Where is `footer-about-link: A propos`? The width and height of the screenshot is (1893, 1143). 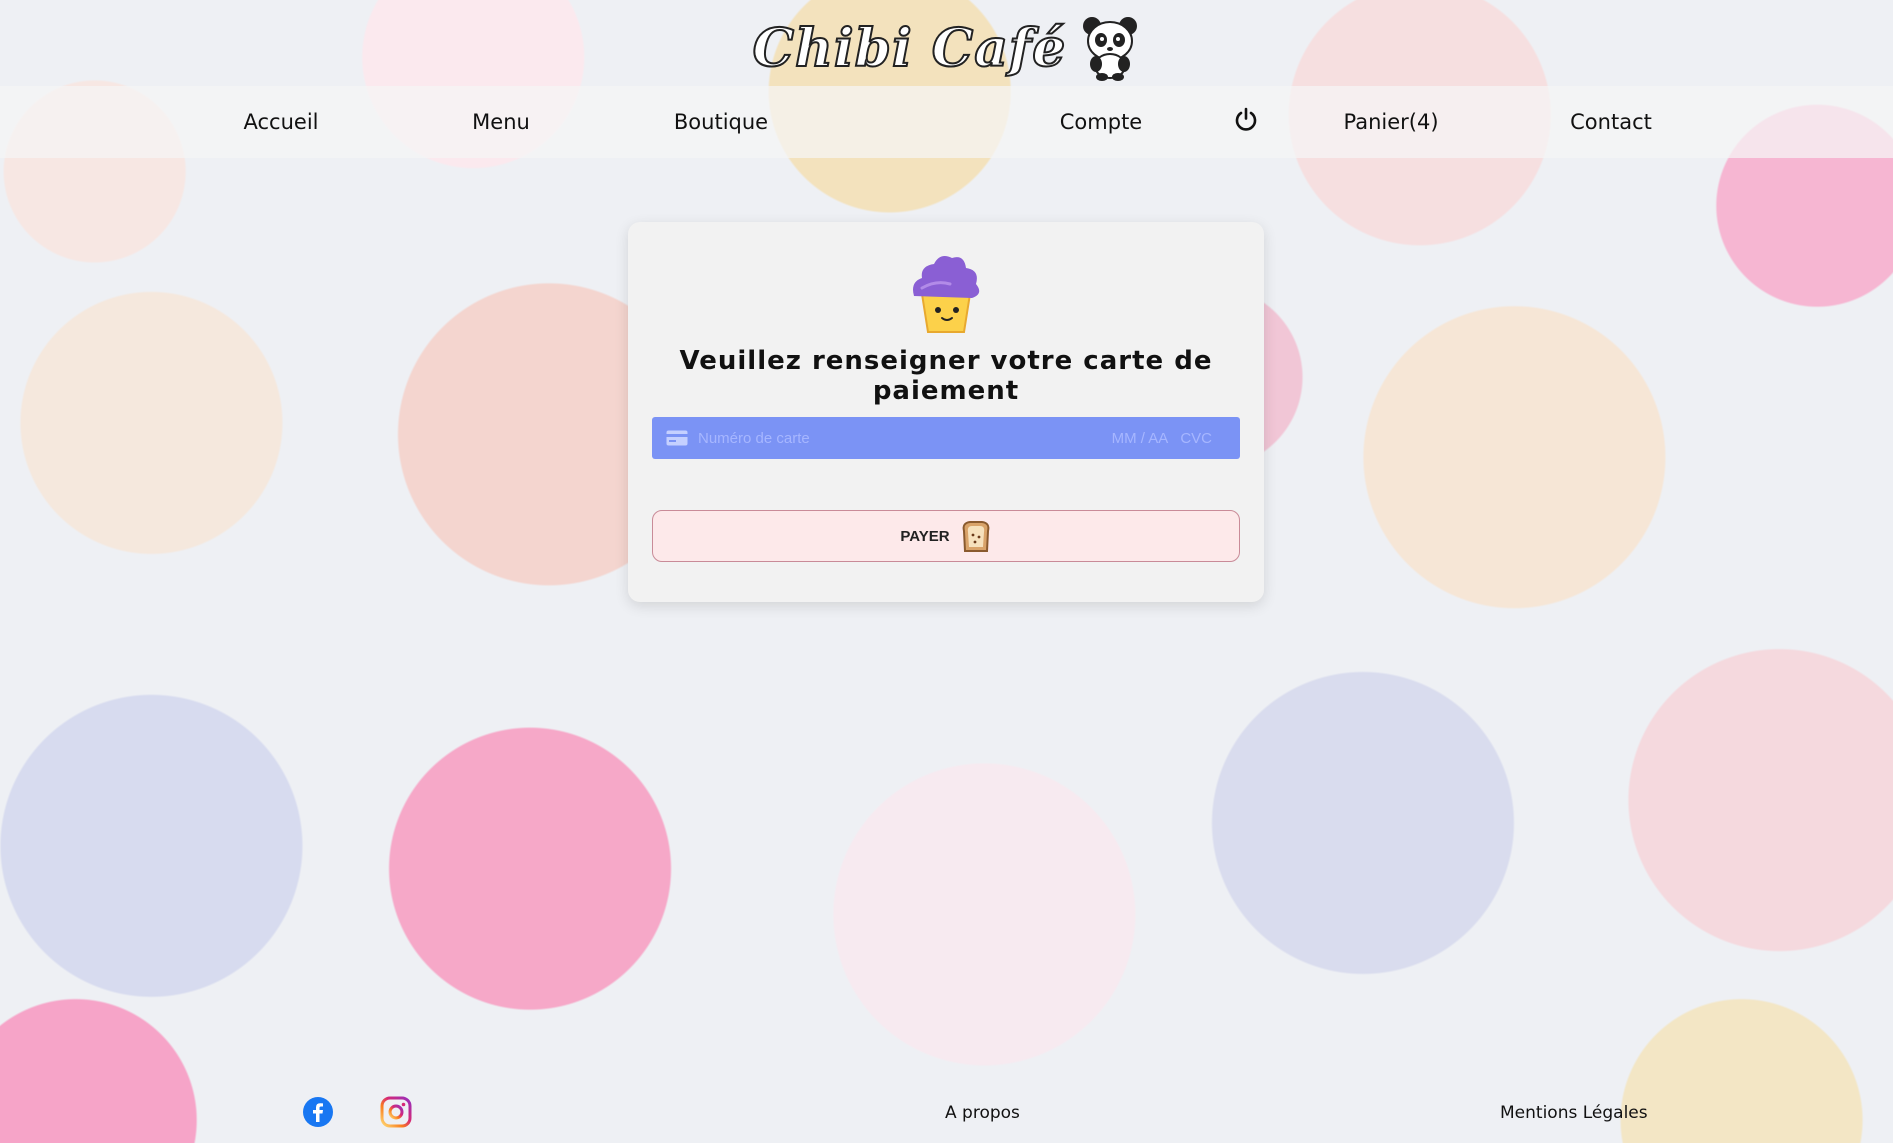
footer-about-link: A propos is located at coordinates (982, 1113).